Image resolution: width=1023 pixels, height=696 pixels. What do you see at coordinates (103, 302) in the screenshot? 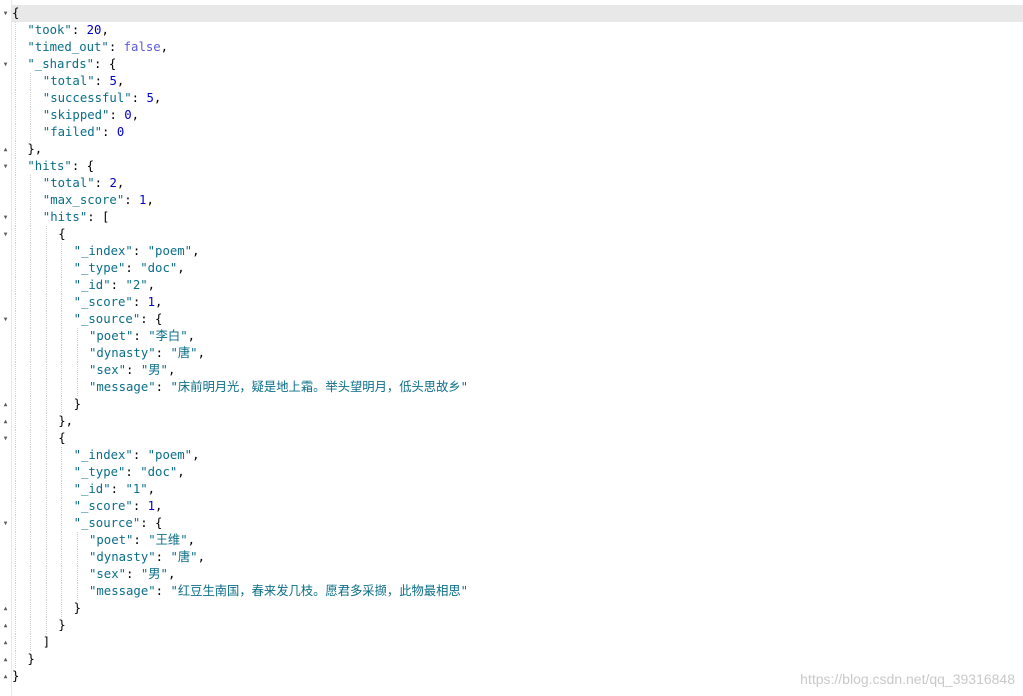
I see `json-key: "_score"` at bounding box center [103, 302].